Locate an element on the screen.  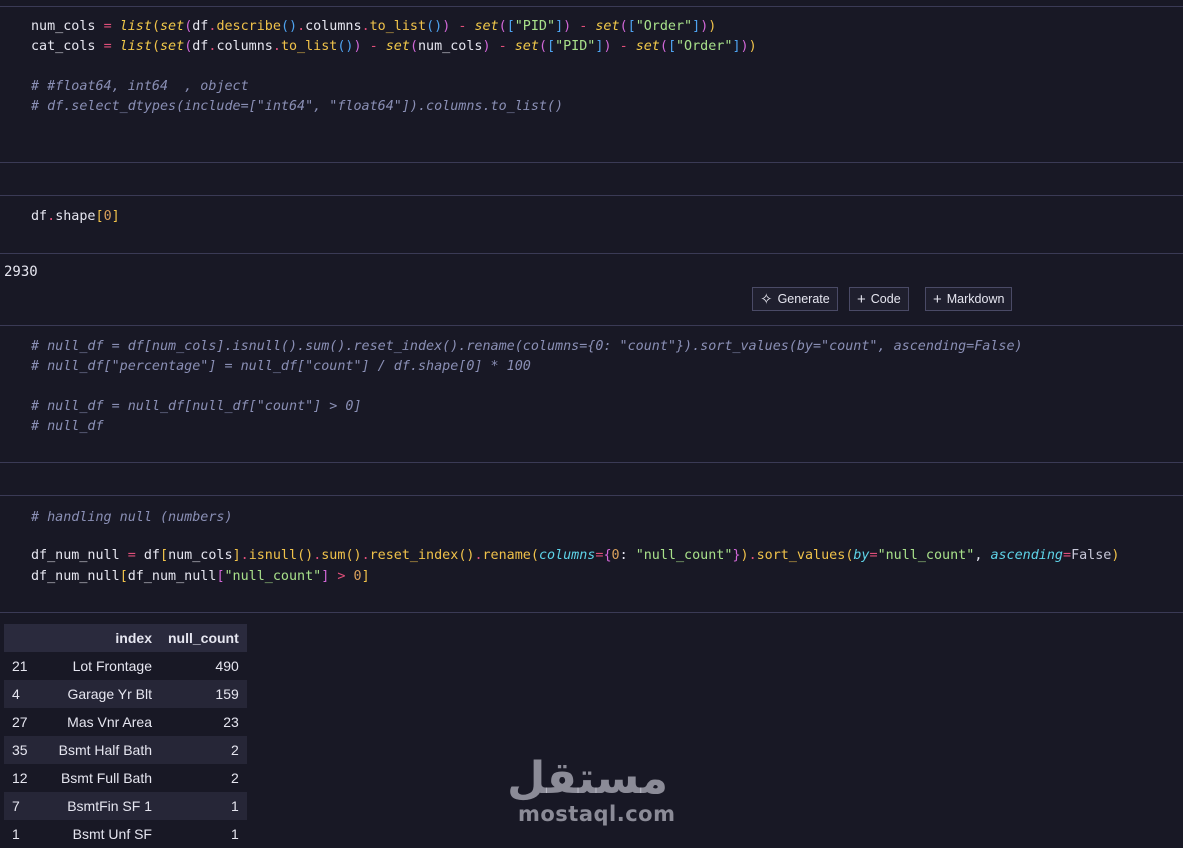
row-index: 35 is located at coordinates (24, 750).